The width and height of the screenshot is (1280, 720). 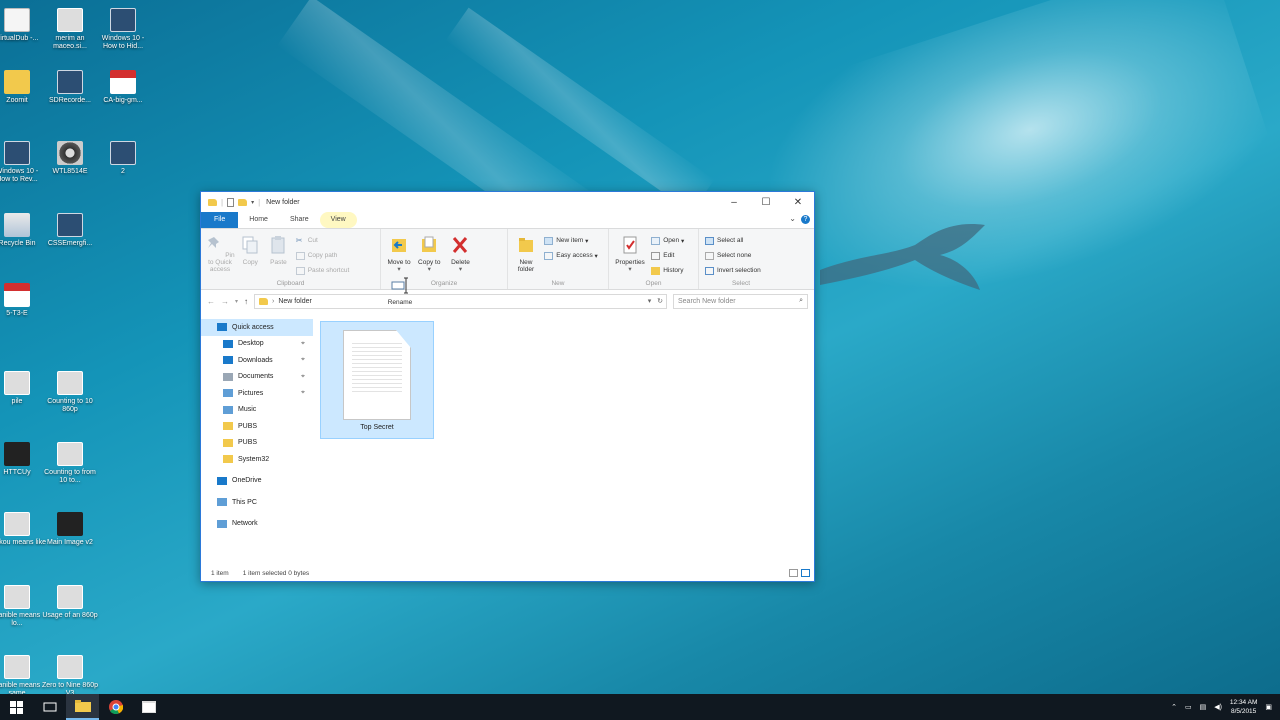 I want to click on large-icons-view-icon, so click(x=805, y=573).